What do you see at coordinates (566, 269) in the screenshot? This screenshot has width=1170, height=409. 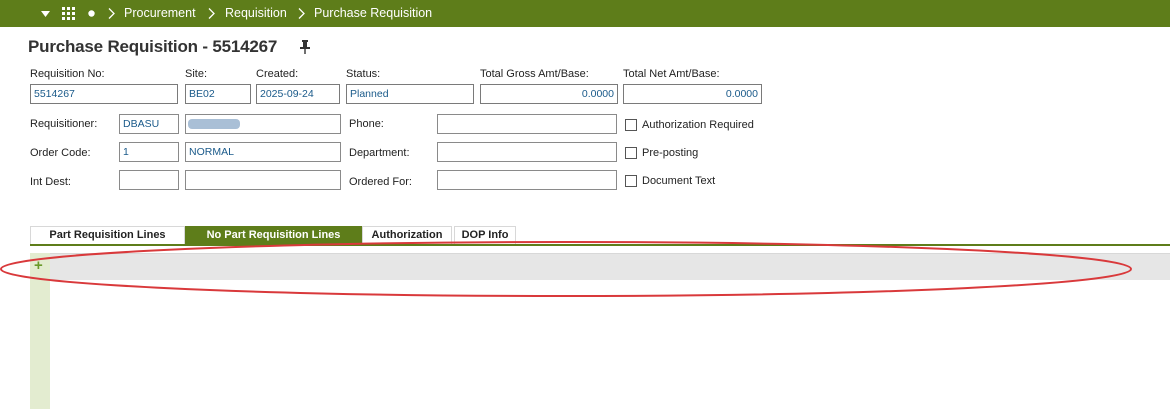 I see `annotation-ellipse` at bounding box center [566, 269].